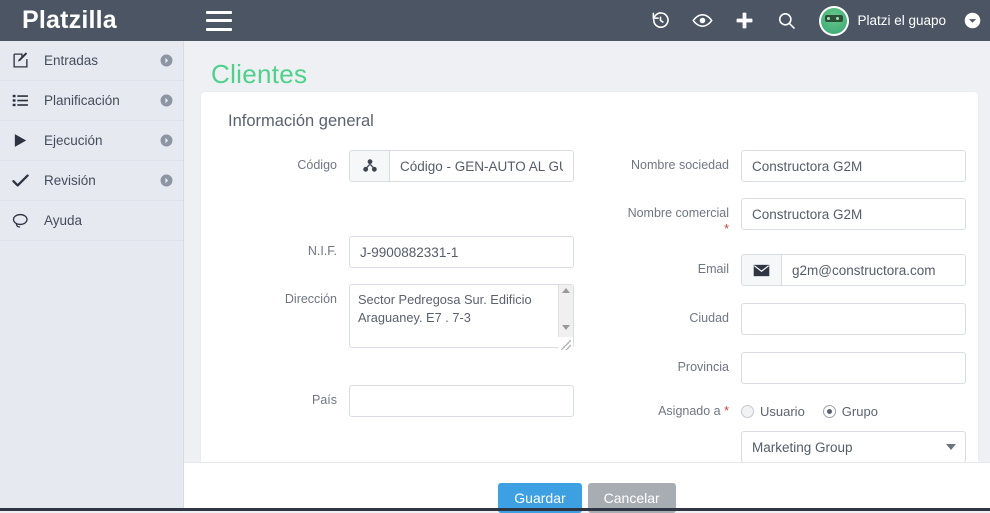 Image resolution: width=990 pixels, height=513 pixels. Describe the element at coordinates (495, 20) in the screenshot. I see `top-header-bar: Platzilla Platzi el guapo` at that location.